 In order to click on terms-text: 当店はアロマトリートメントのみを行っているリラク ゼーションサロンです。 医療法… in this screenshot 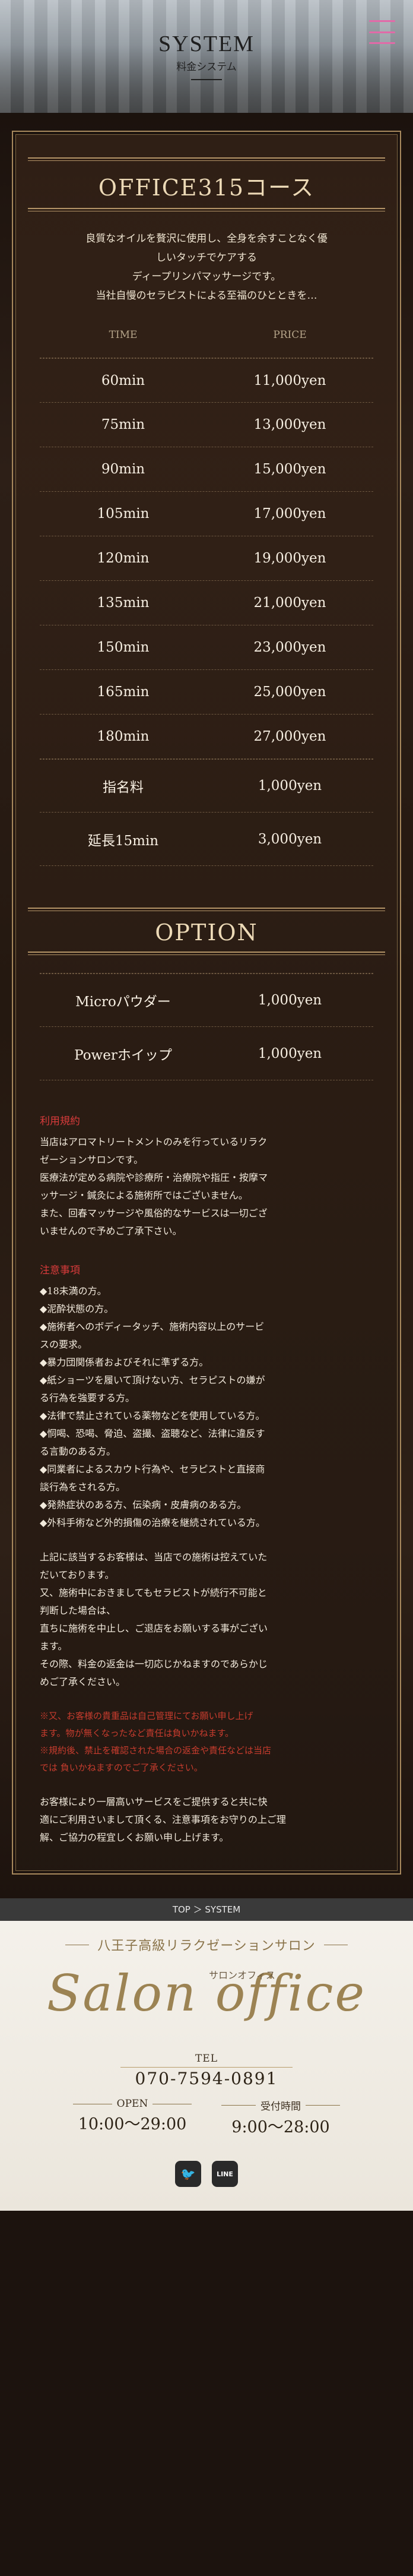, I will do `click(206, 1186)`.